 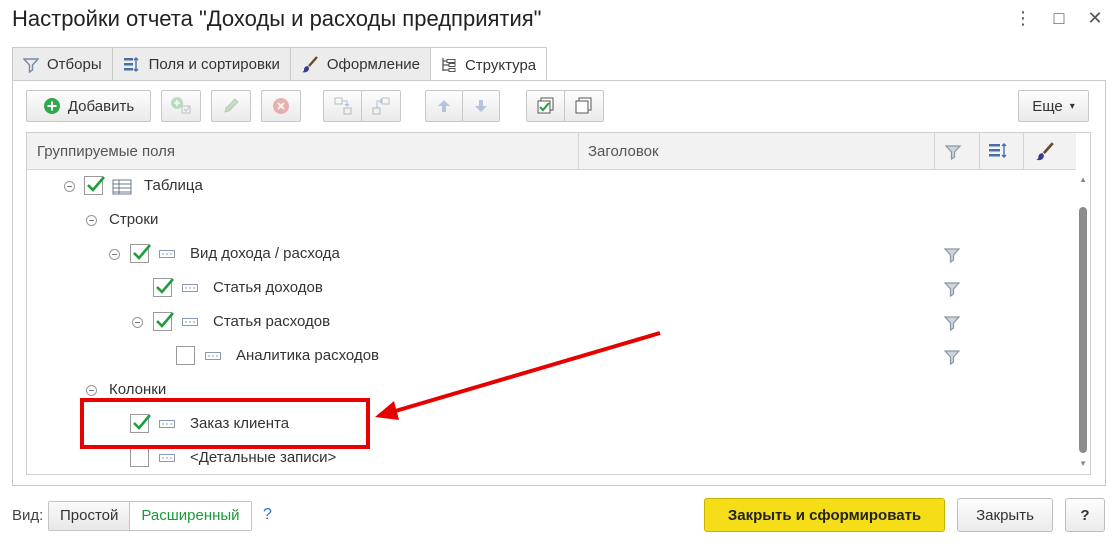 I want to click on view-help-link: ?, so click(x=267, y=515).